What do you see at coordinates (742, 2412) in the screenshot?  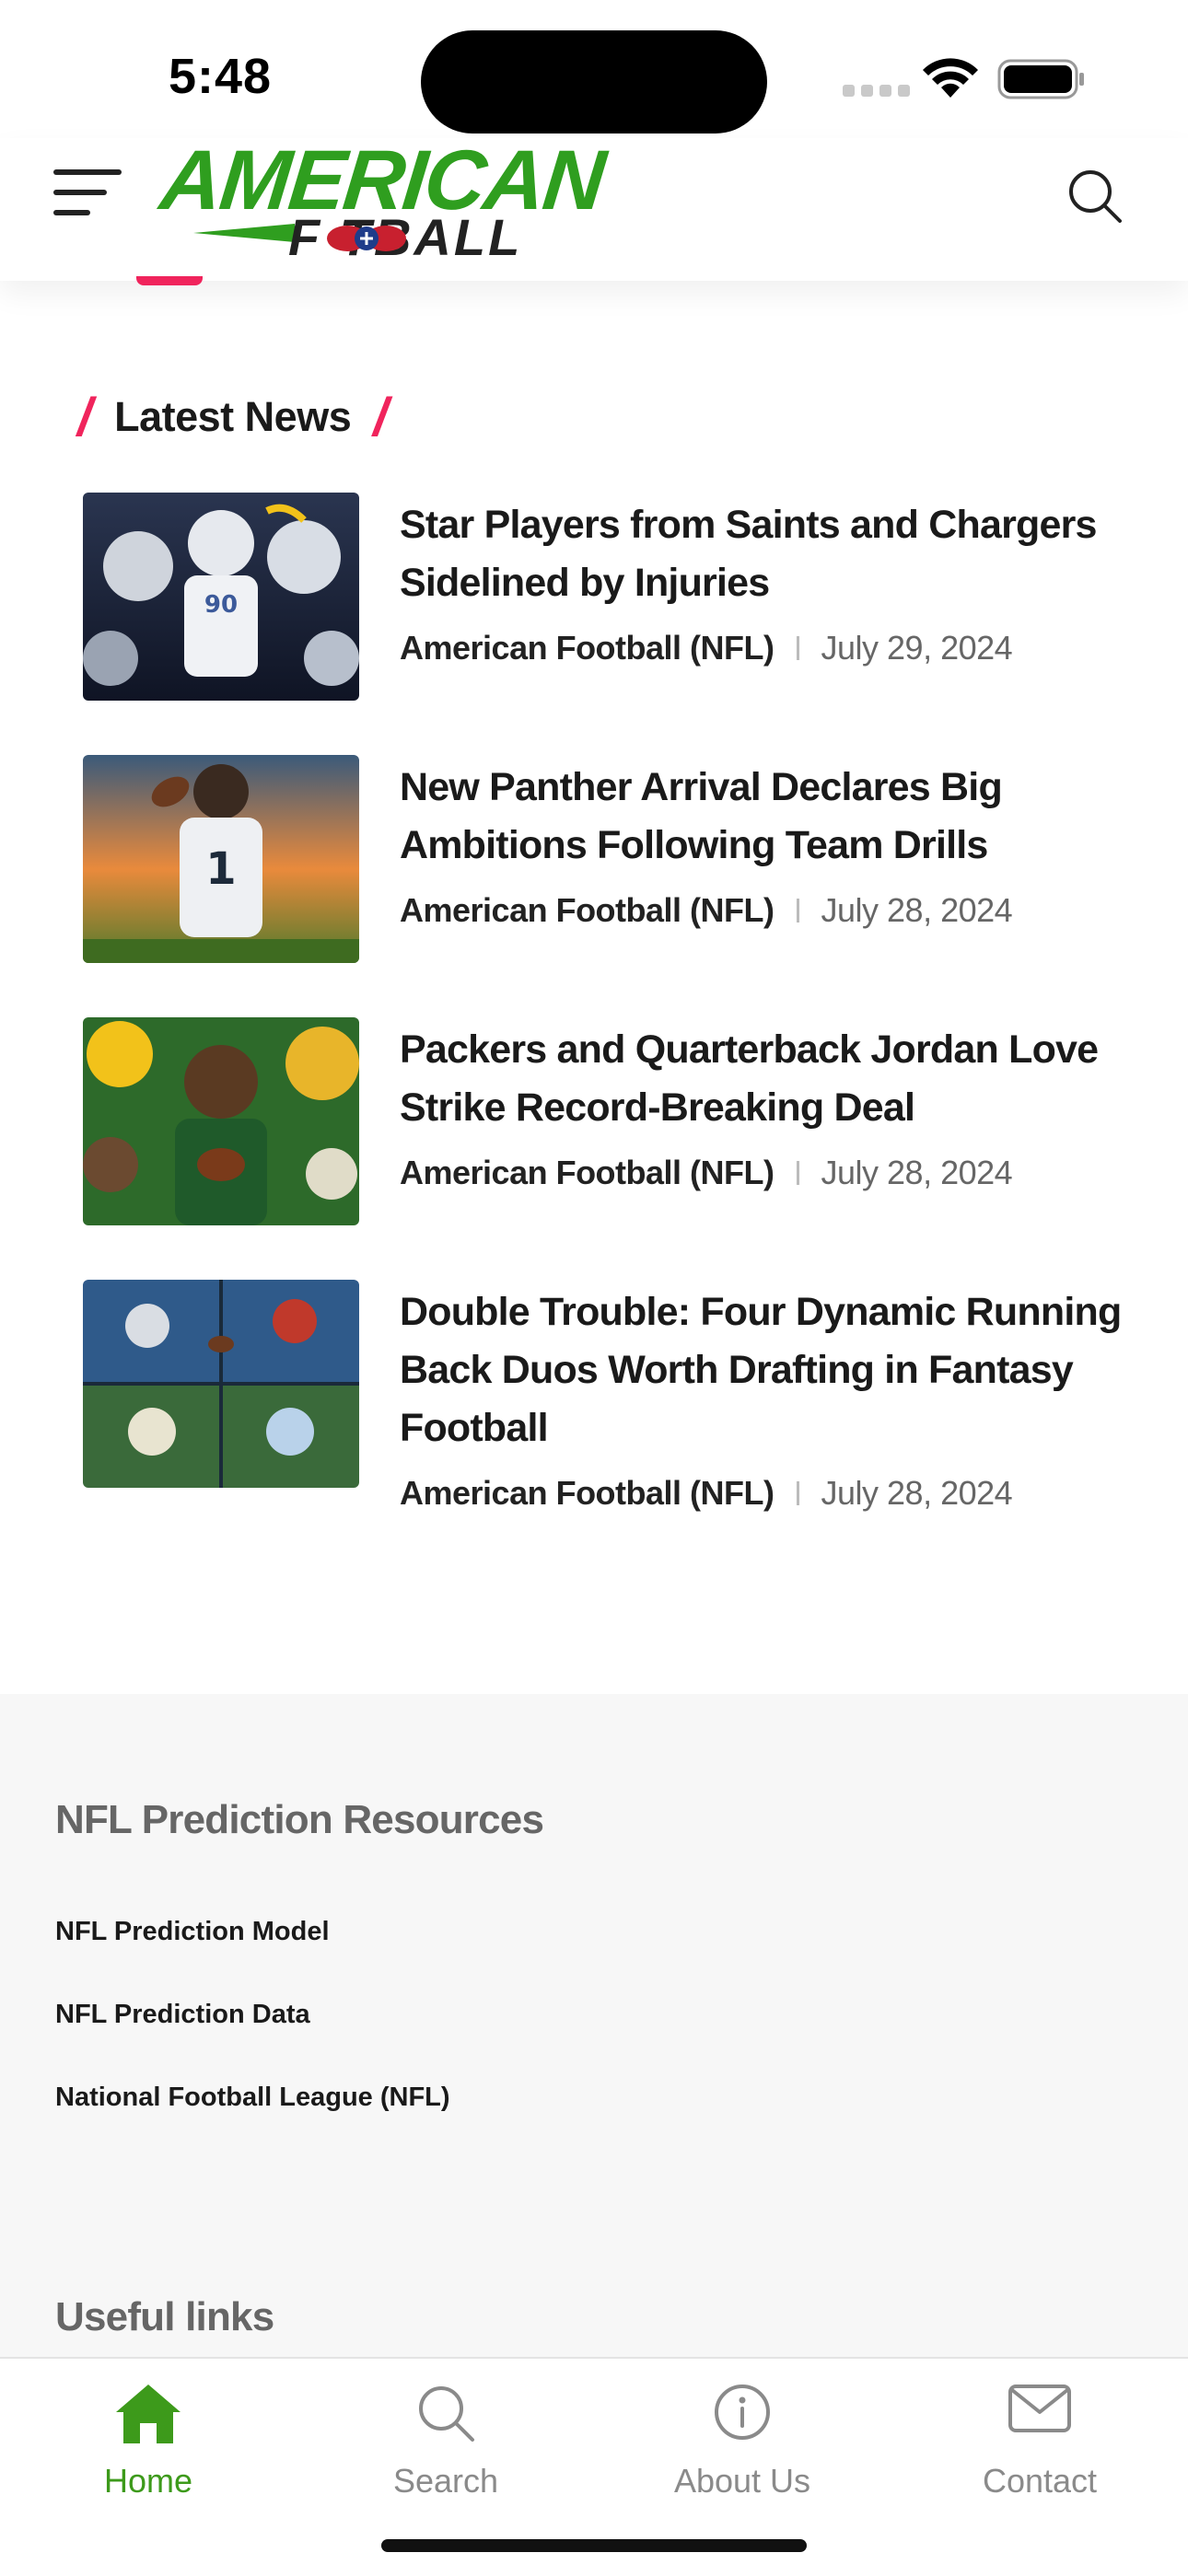 I see `info-icon` at bounding box center [742, 2412].